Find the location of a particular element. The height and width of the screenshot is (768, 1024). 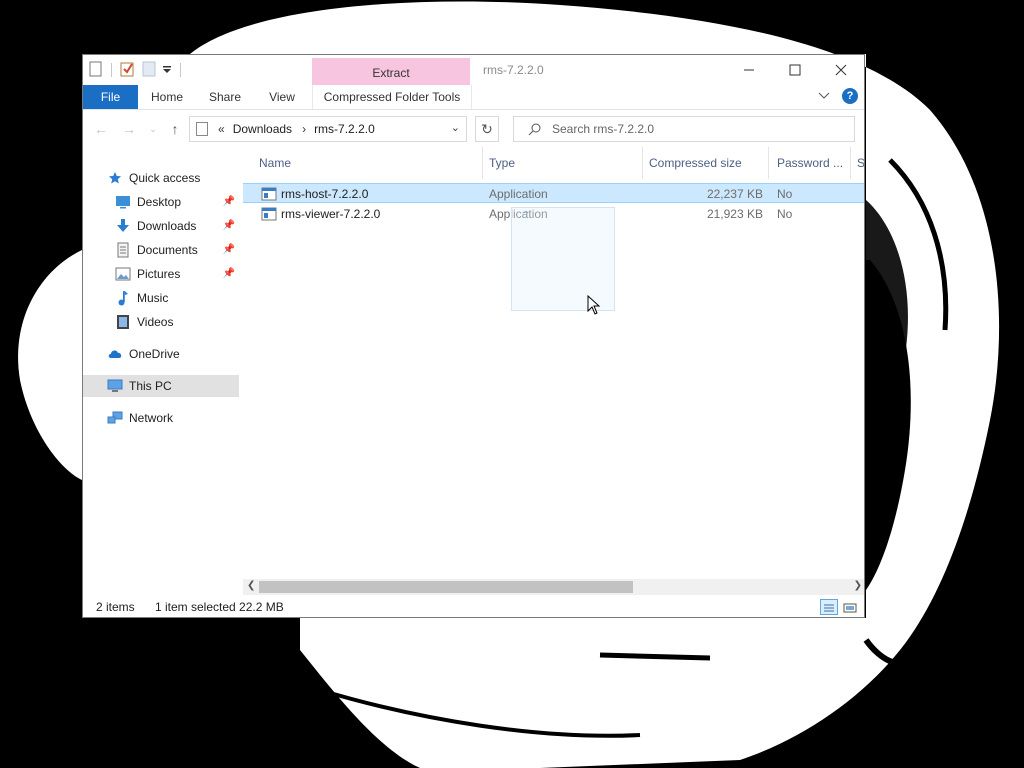

maximize-button is located at coordinates (795, 70).